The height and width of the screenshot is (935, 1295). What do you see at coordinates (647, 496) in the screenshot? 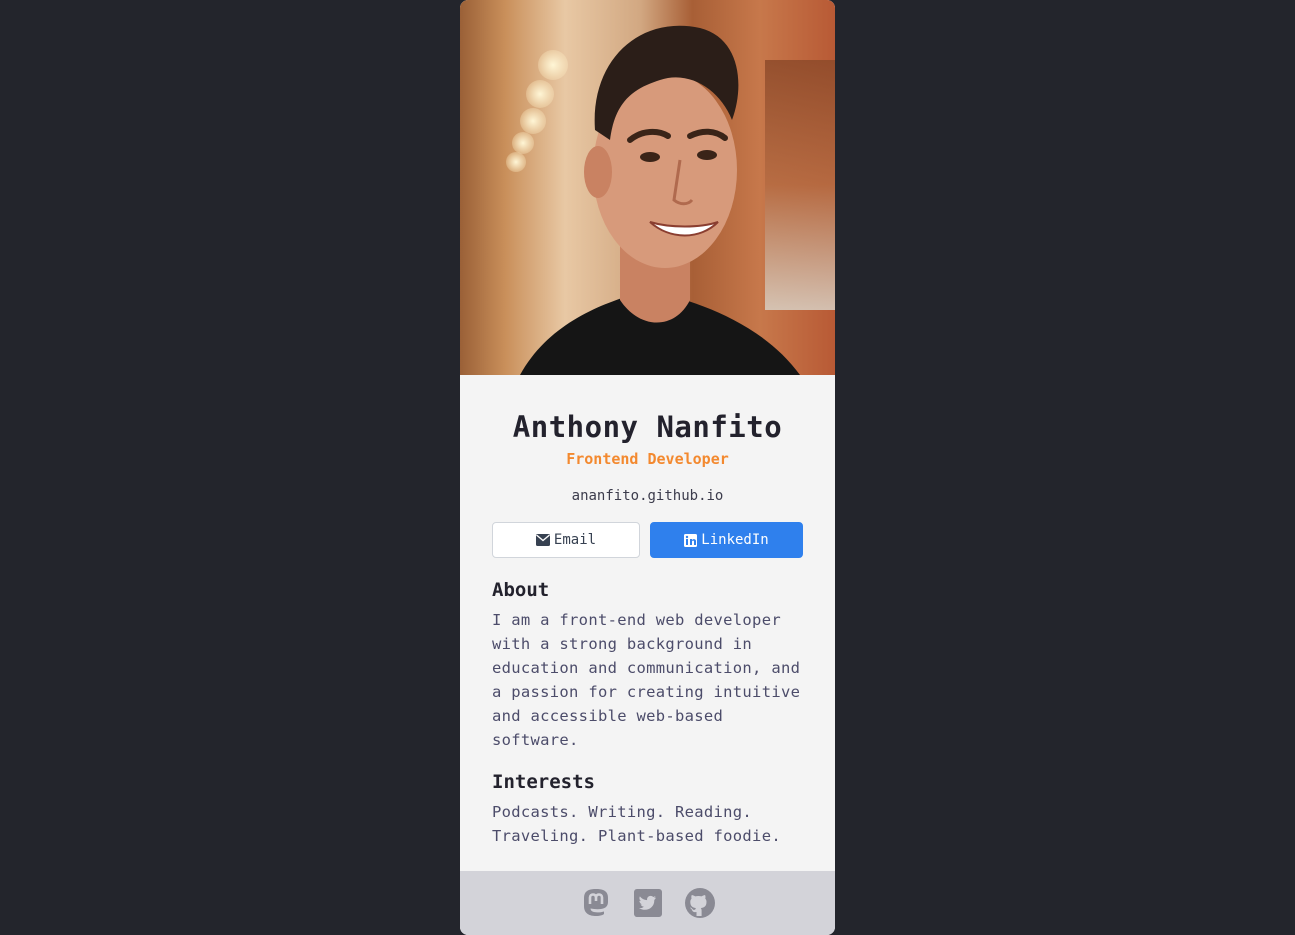
I see `profile-website: ananfito.github.io` at bounding box center [647, 496].